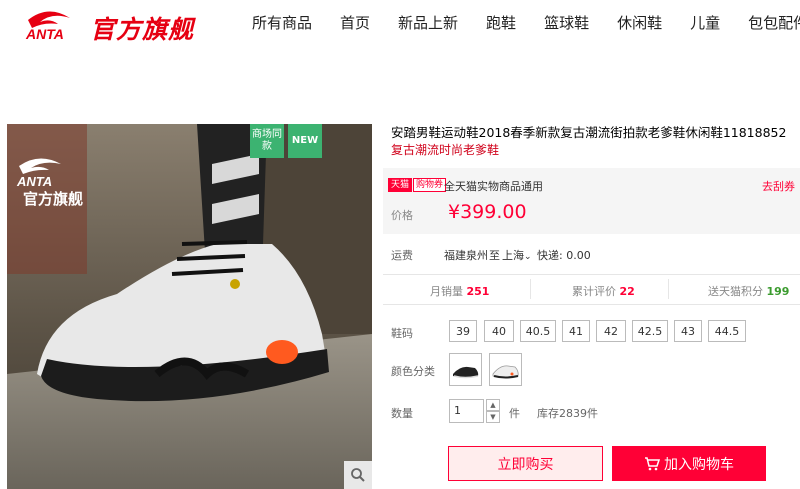  I want to click on stock-count: 库存2839件, so click(567, 413).